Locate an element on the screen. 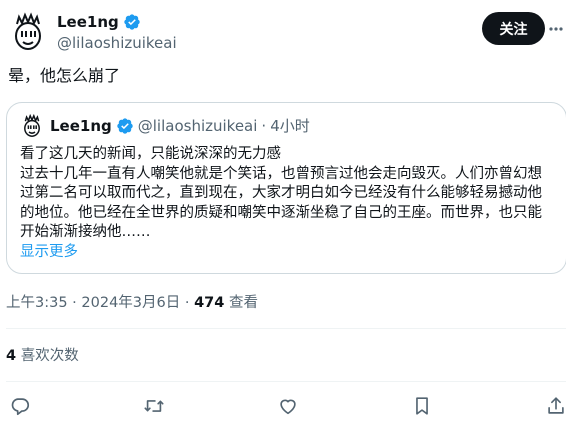  show-more-link: 显示更多 is located at coordinates (49, 252).